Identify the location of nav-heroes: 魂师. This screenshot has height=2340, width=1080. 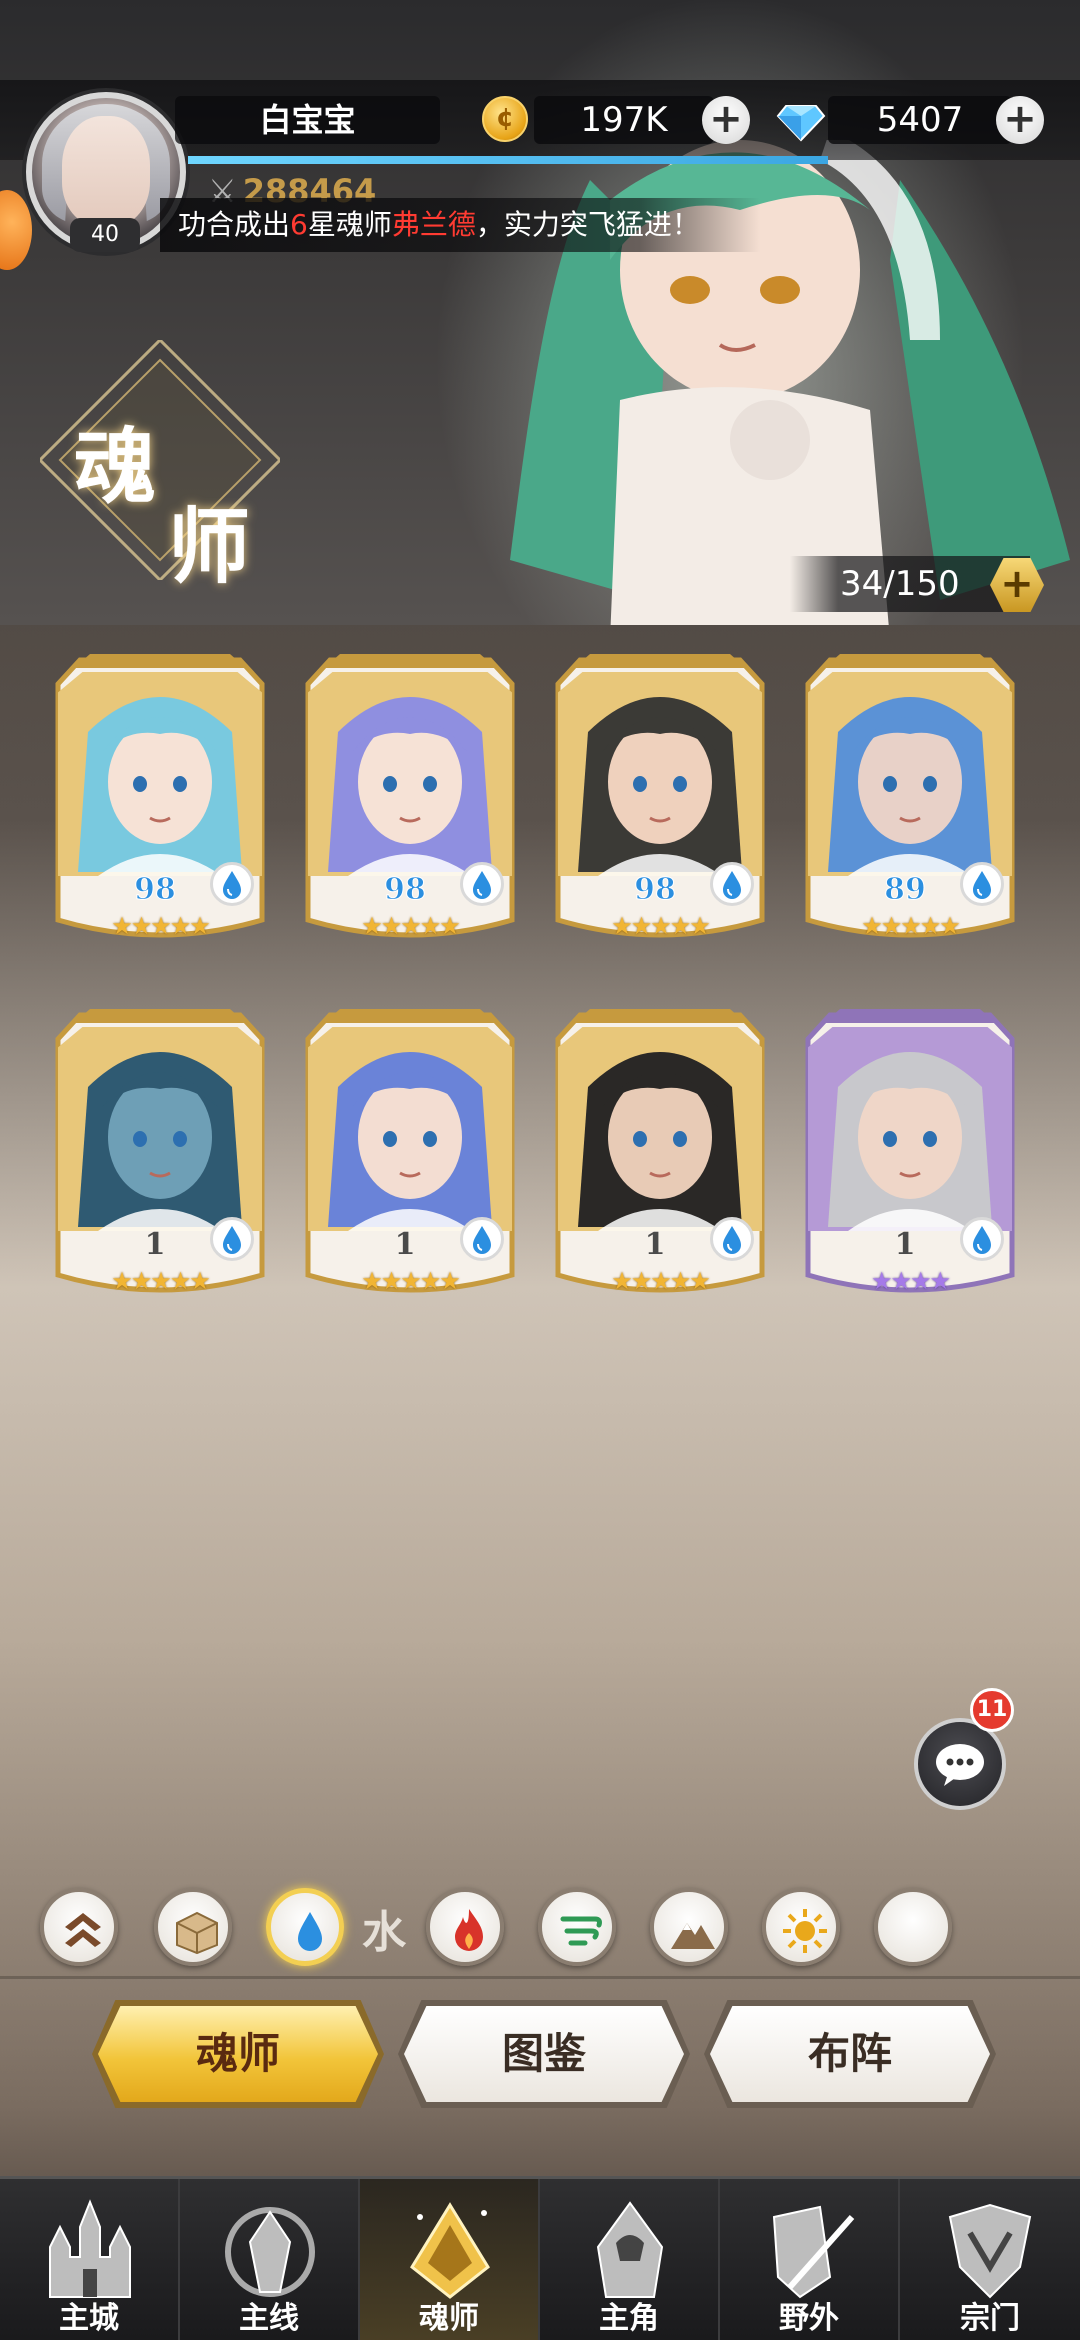
(450, 2259).